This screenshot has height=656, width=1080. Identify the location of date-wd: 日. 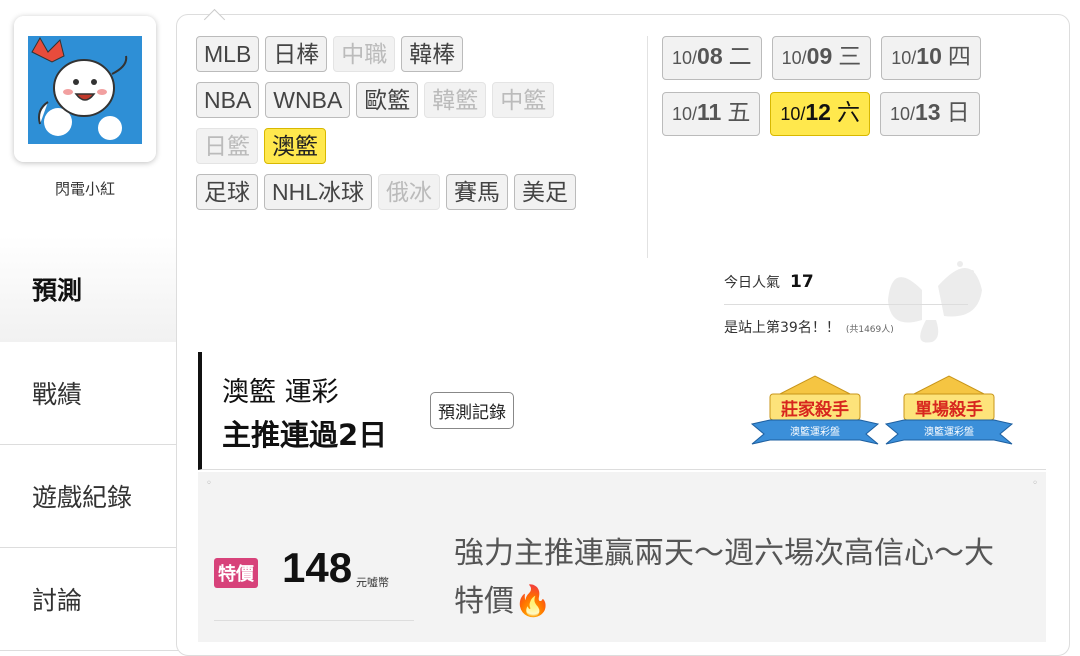
(958, 112).